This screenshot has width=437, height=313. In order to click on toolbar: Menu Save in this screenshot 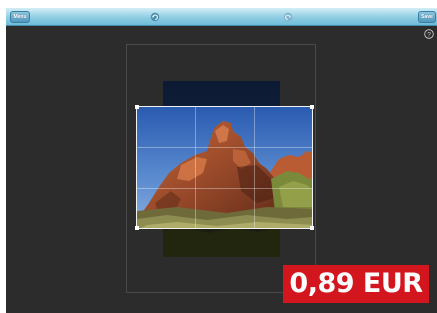, I will do `click(221, 17)`.